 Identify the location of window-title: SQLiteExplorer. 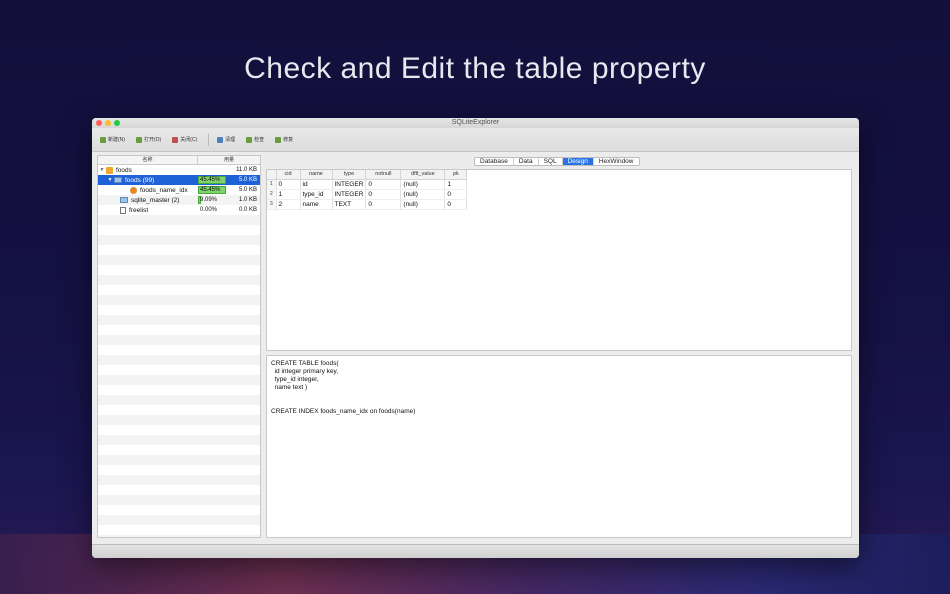
(475, 122).